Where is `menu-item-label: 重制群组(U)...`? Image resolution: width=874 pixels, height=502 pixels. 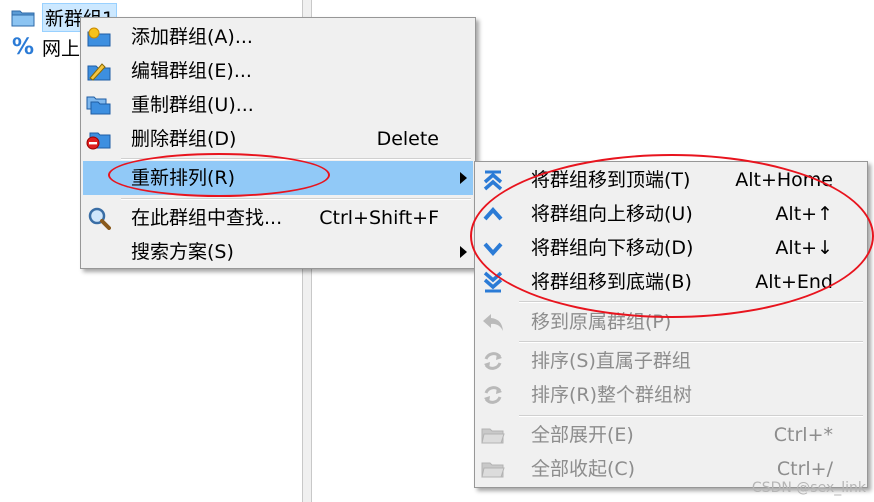
menu-item-label: 重制群组(U)... is located at coordinates (192, 105).